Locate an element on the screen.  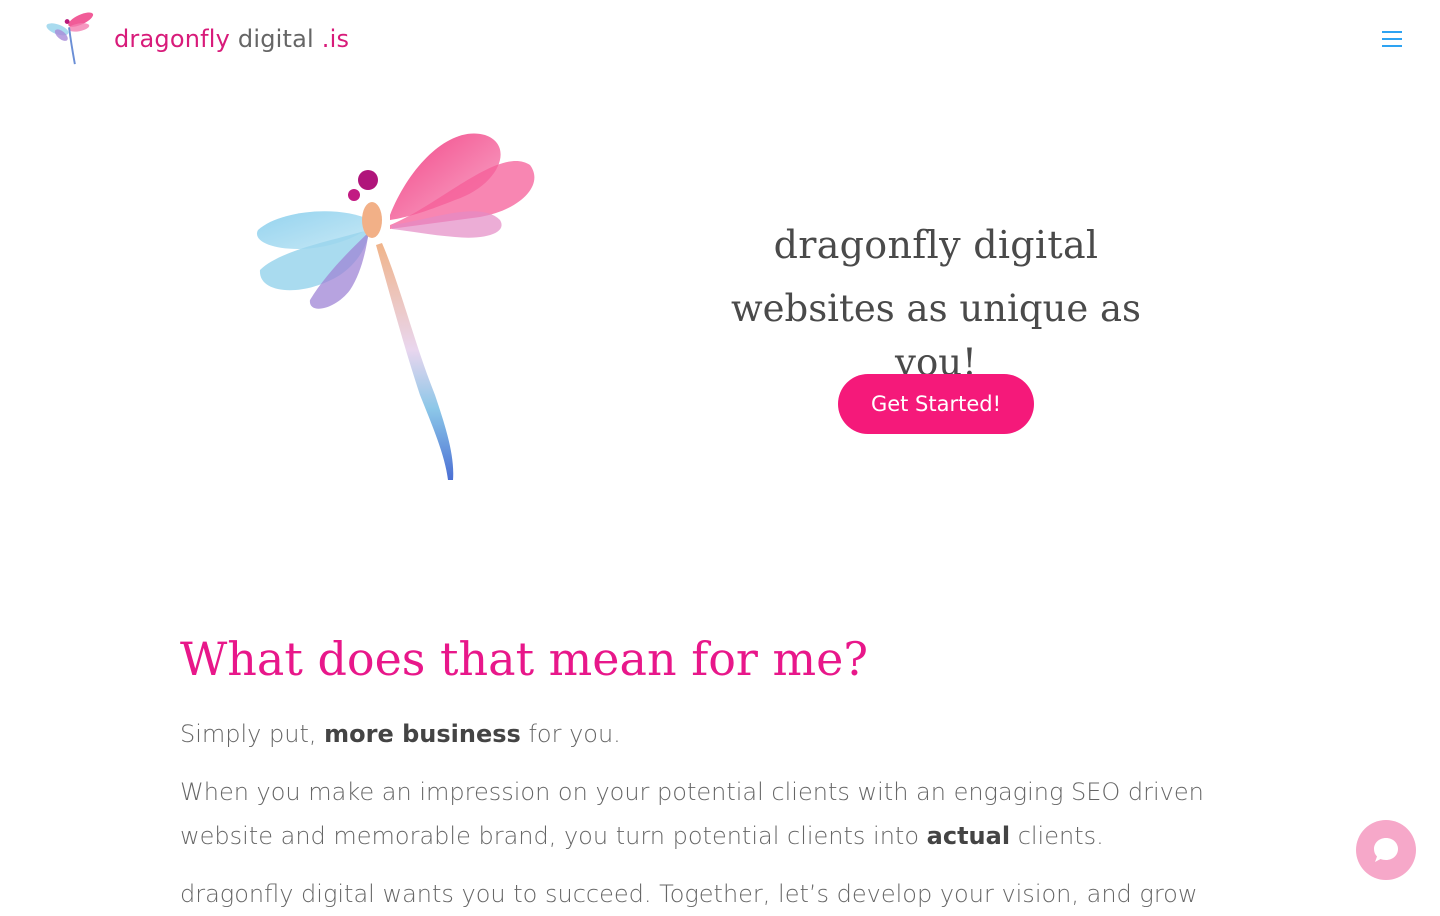
section-title: What does that mean for me? is located at coordinates (524, 659).